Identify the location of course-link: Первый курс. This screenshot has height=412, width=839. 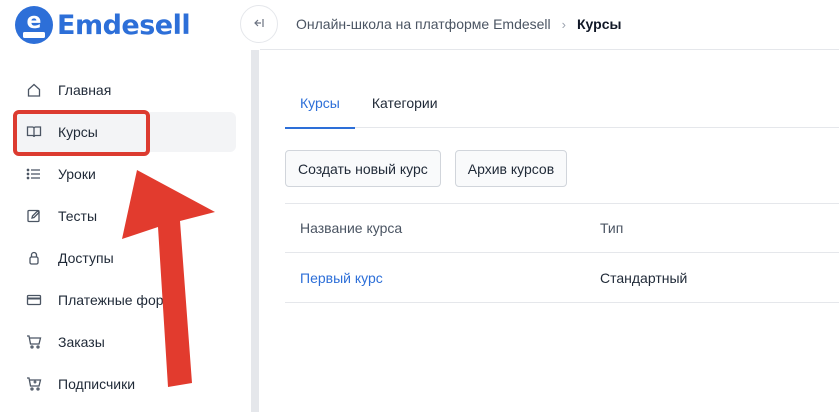
(341, 278).